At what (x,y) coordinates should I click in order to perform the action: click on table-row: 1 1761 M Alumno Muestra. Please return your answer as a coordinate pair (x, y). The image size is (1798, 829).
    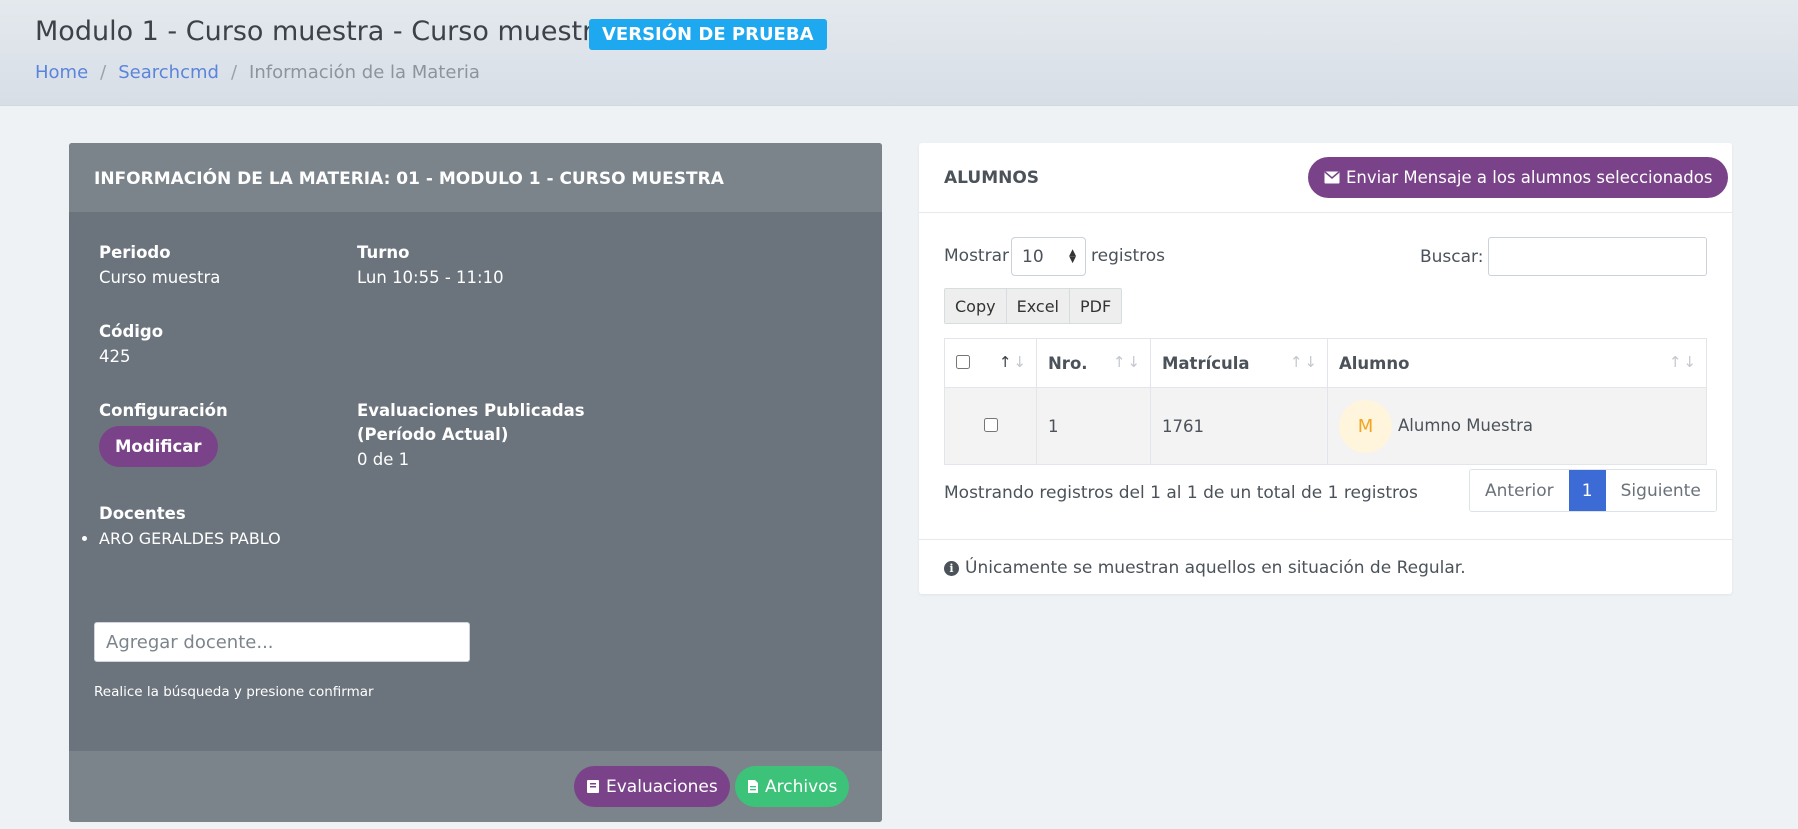
    Looking at the image, I should click on (1325, 426).